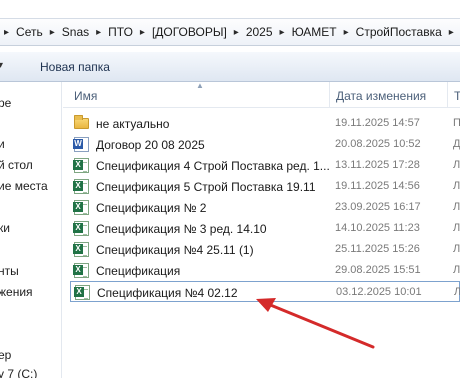 The height and width of the screenshot is (378, 460). What do you see at coordinates (5, 228) in the screenshot?
I see `nav-item: ки` at bounding box center [5, 228].